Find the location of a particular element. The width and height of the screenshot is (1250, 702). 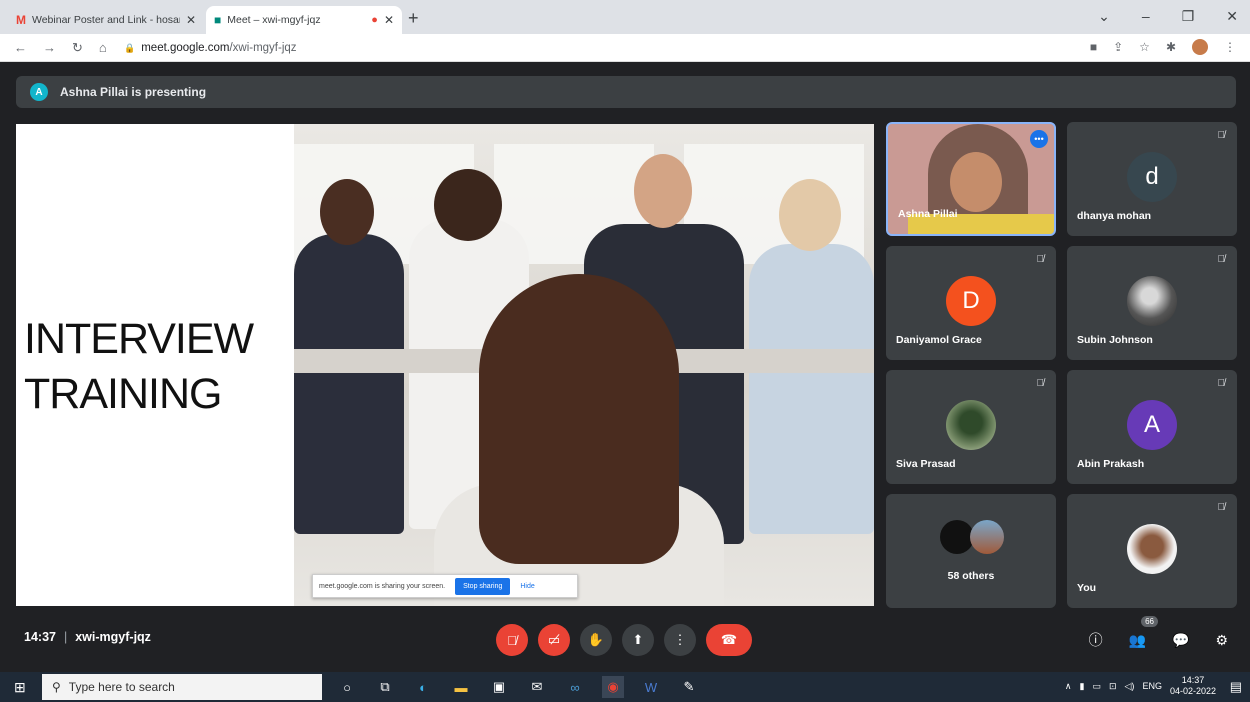

restore-icon: ❐ is located at coordinates (1188, 16).